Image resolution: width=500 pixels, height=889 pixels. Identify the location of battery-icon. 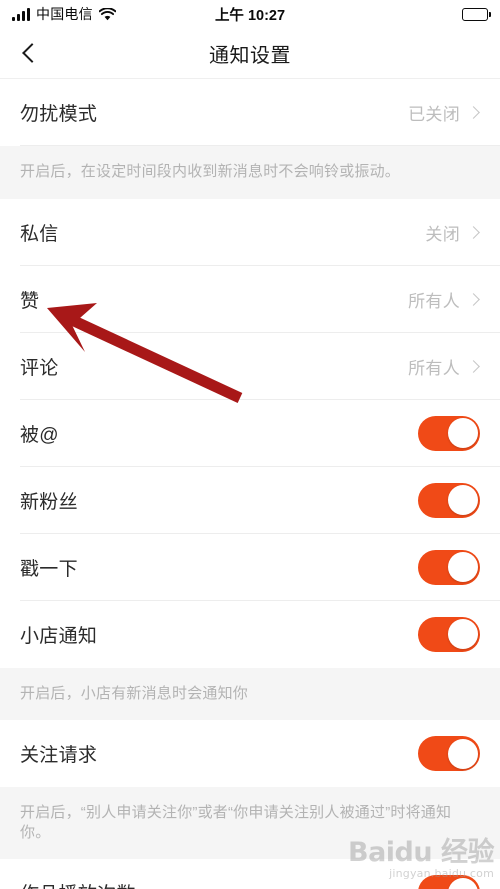
(476, 14).